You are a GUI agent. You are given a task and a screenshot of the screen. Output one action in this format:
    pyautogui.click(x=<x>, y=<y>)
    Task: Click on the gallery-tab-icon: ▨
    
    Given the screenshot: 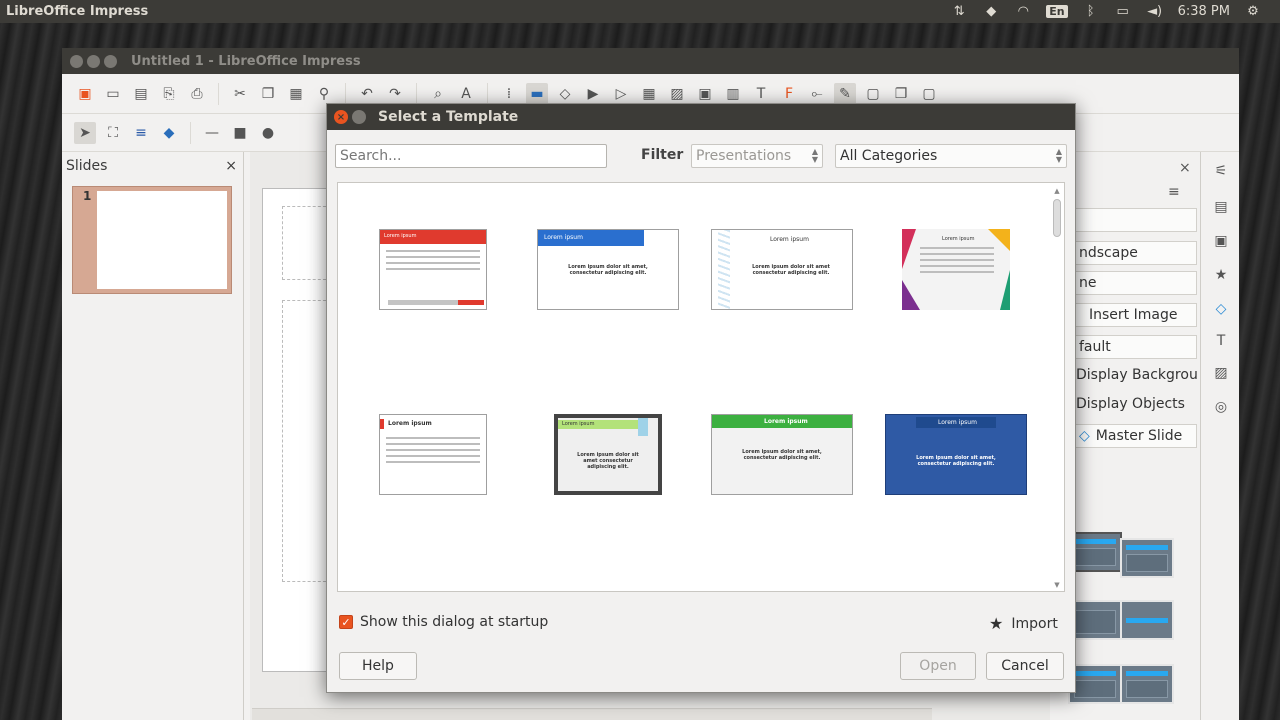 What is the action you would take?
    pyautogui.click(x=1221, y=373)
    